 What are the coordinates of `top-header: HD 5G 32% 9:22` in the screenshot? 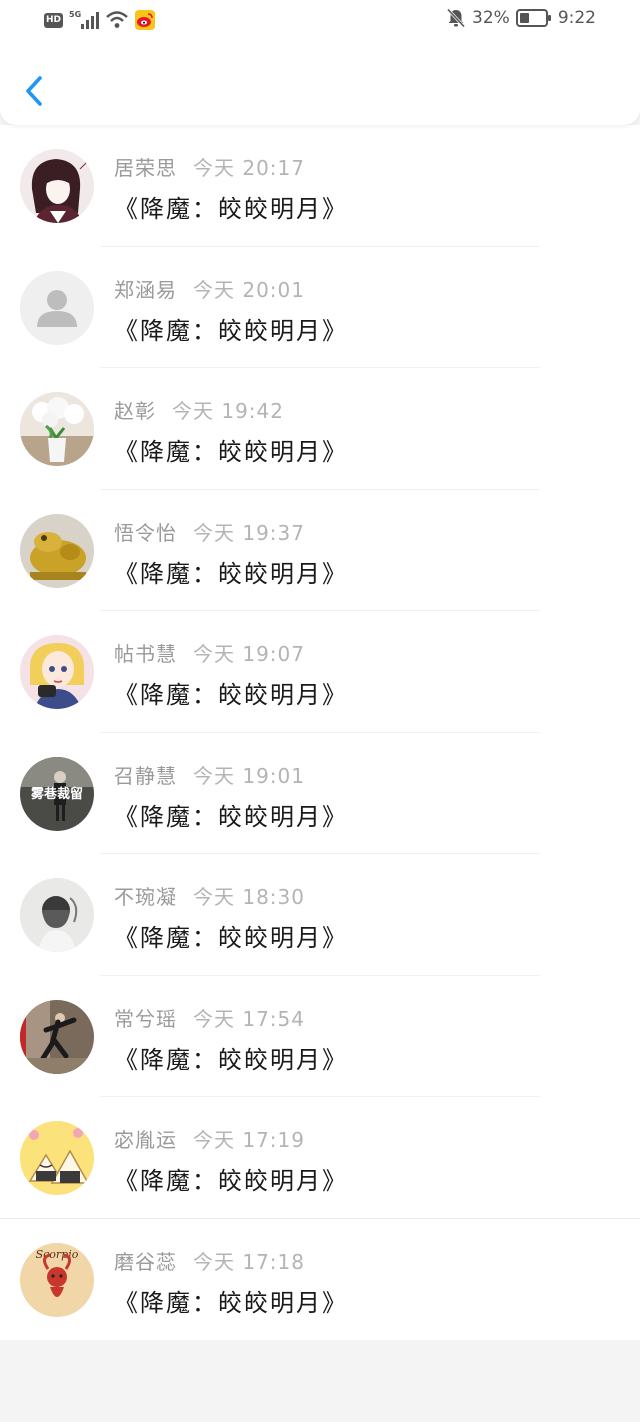 It's located at (320, 62).